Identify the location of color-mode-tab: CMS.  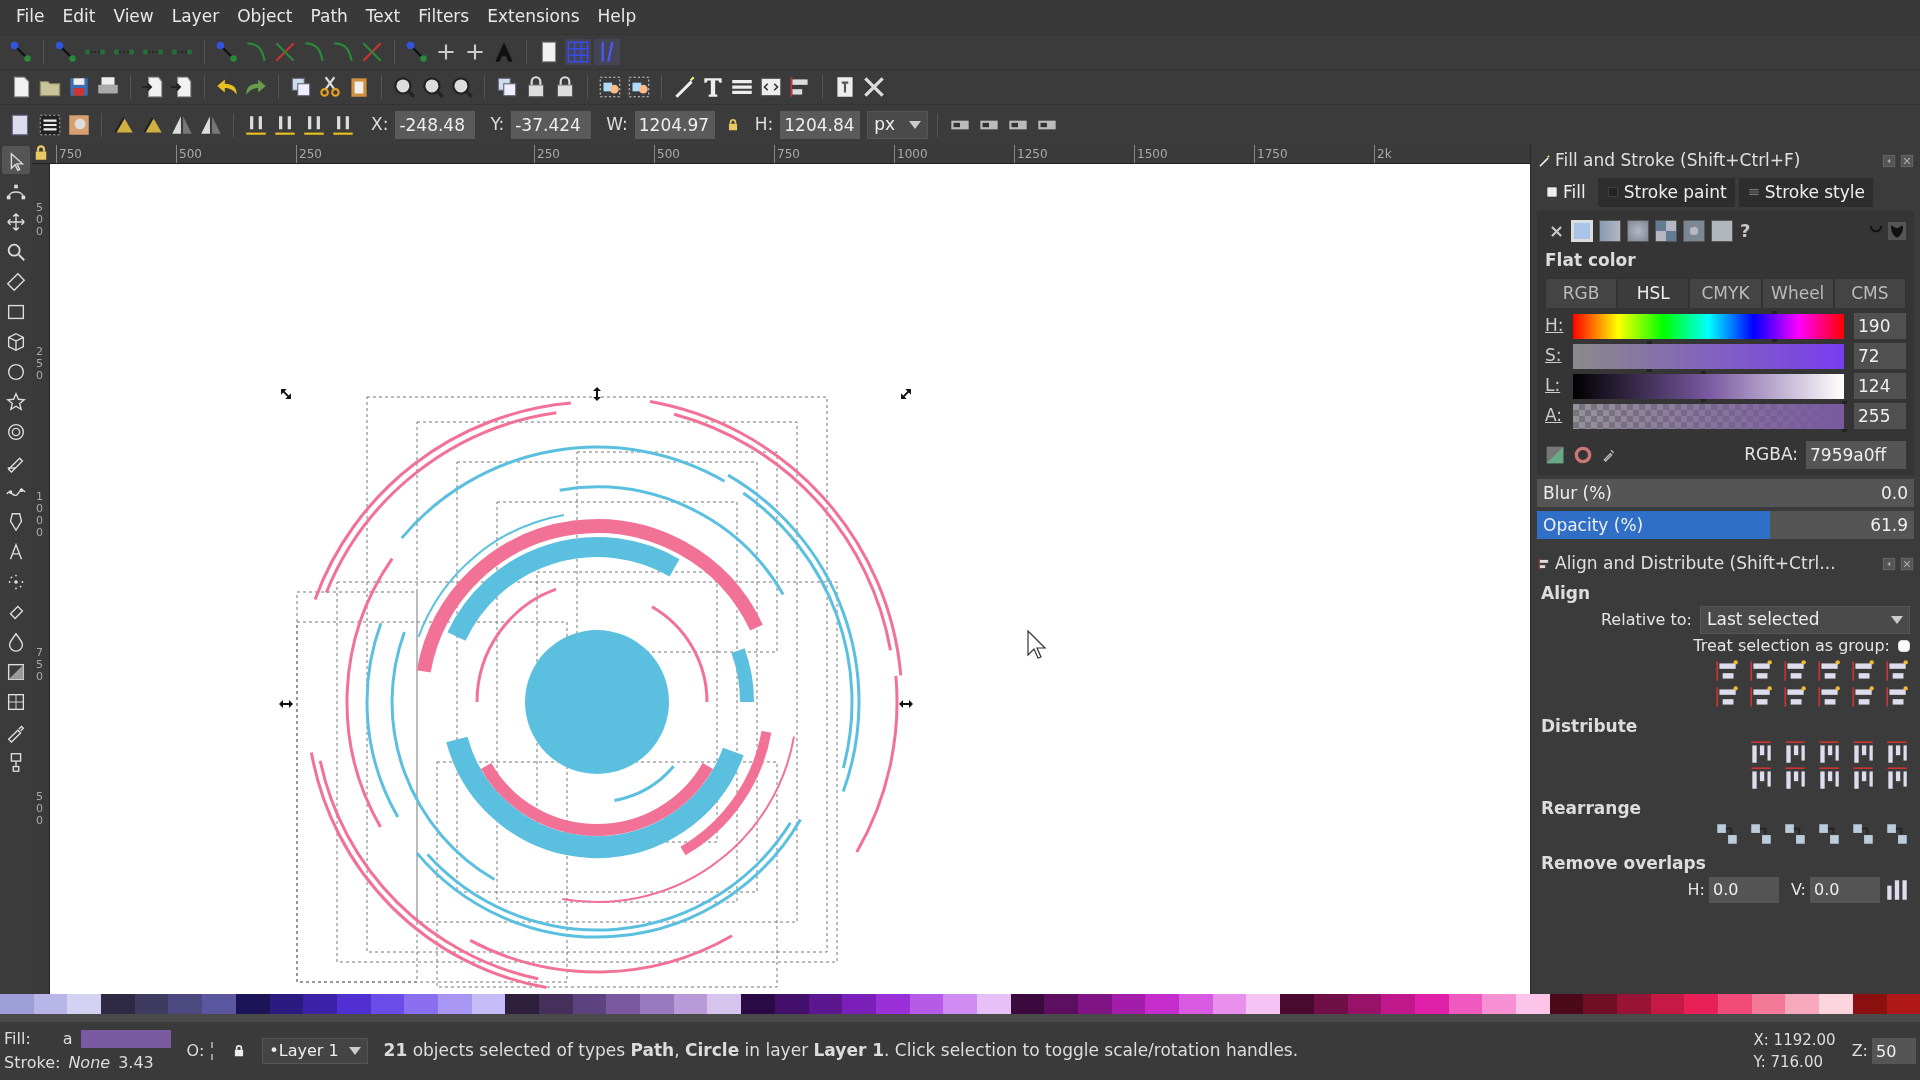
(1869, 293).